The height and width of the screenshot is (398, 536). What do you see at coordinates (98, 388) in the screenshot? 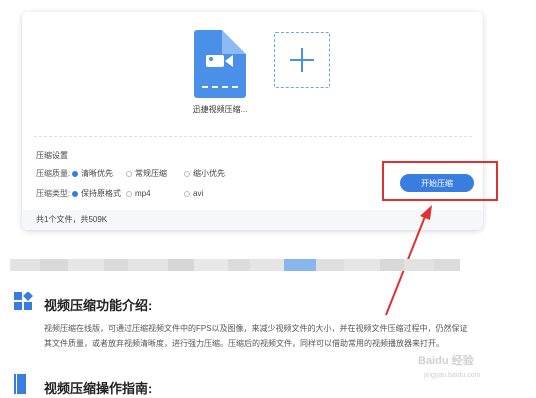
I see `section-title-guide: 视频压缩操作指南:` at bounding box center [98, 388].